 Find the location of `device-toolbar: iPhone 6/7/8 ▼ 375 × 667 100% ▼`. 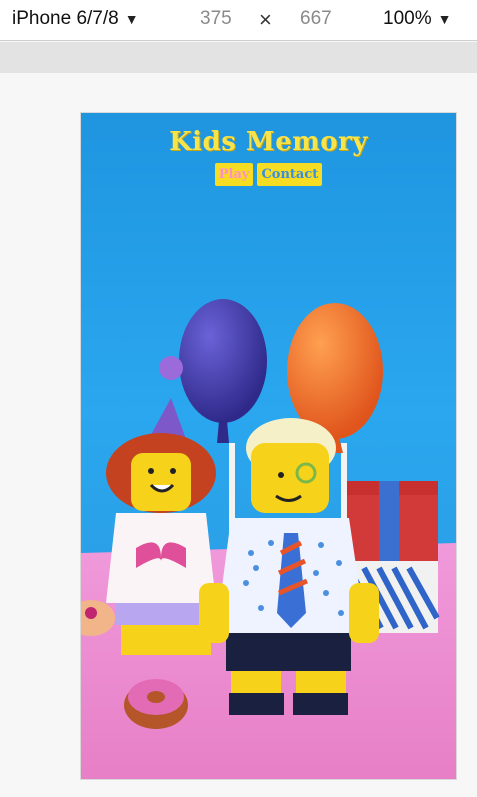

device-toolbar: iPhone 6/7/8 ▼ 375 × 667 100% ▼ is located at coordinates (238, 20).